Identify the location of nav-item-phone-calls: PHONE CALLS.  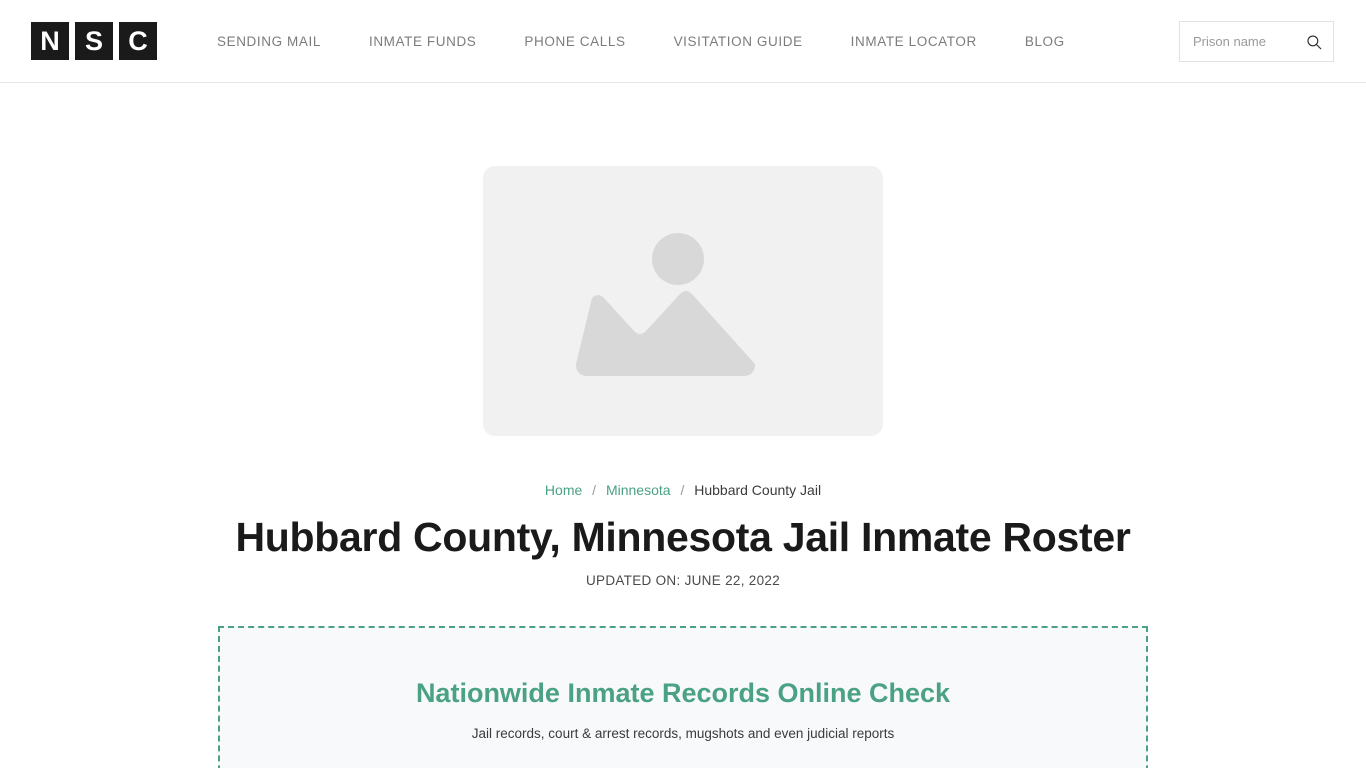
(574, 41).